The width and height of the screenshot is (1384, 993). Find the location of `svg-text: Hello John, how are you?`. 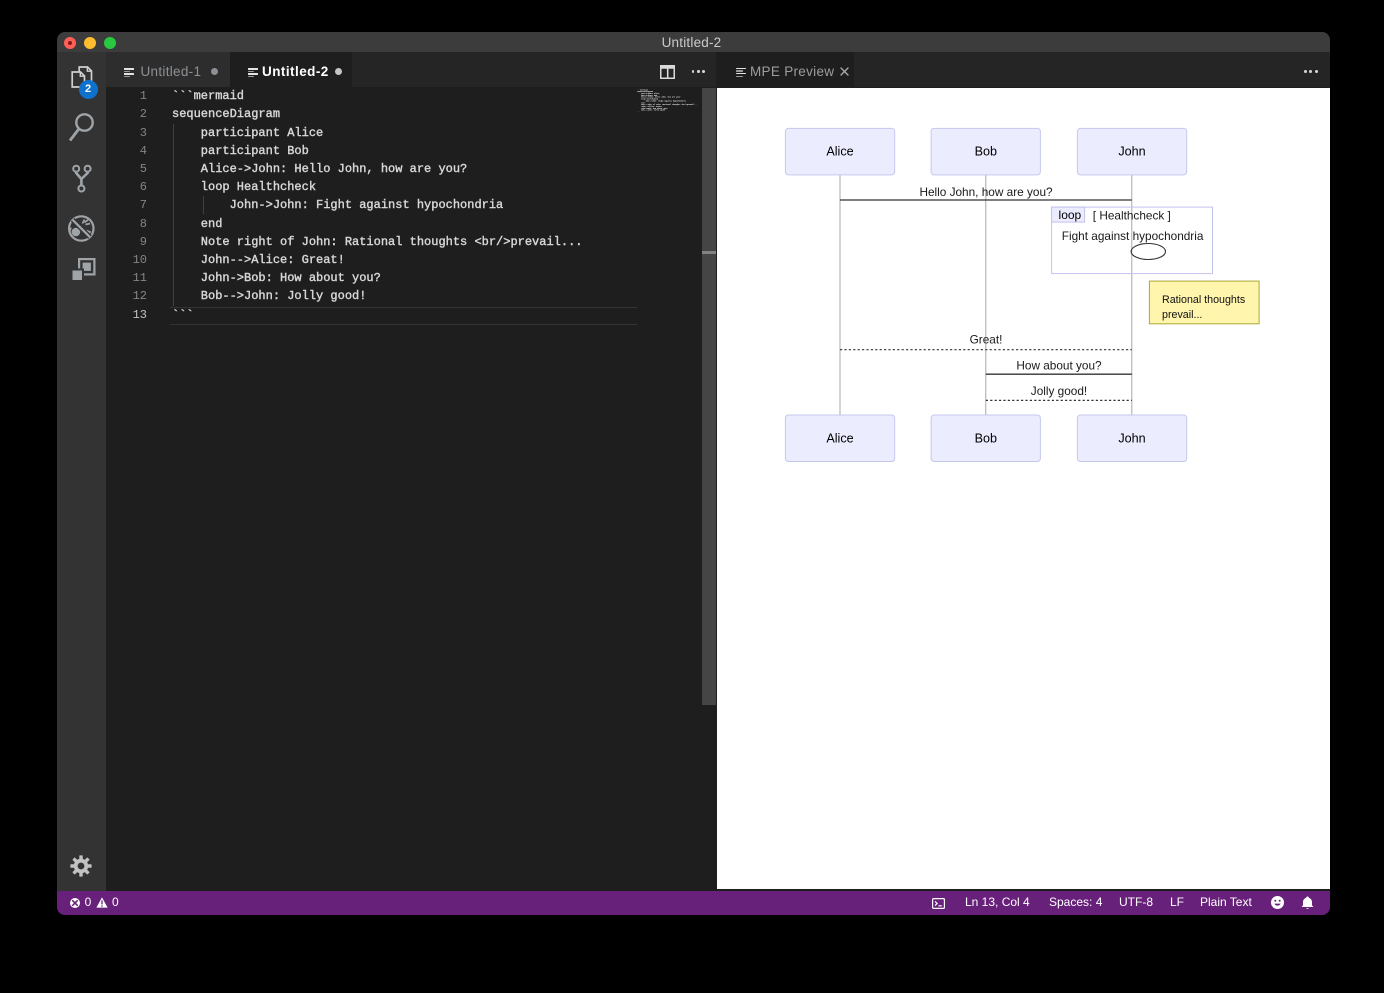

svg-text: Hello John, how are you? is located at coordinates (986, 192).